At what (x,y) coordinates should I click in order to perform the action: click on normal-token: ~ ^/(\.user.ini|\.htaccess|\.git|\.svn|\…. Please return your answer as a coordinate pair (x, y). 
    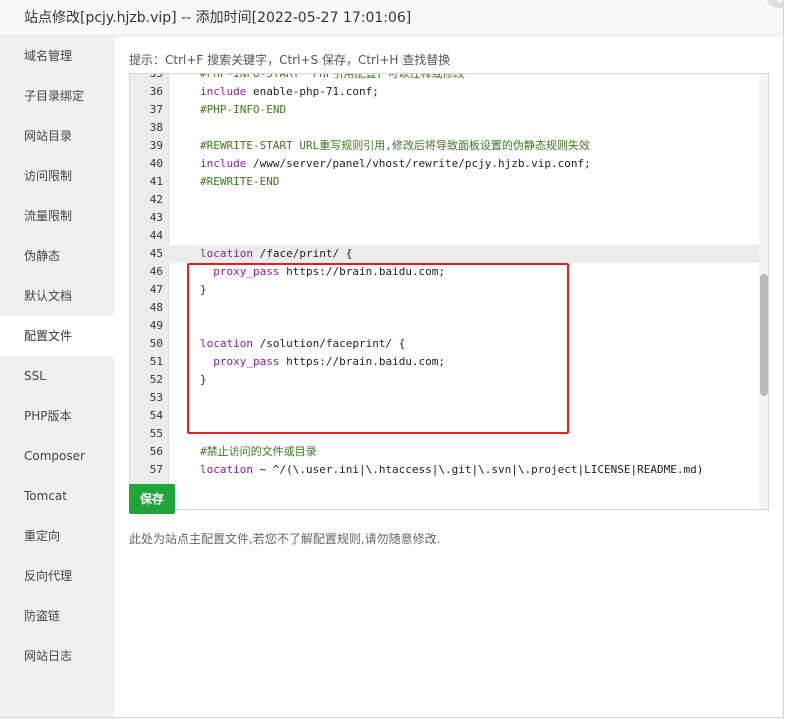
    Looking at the image, I should click on (478, 469).